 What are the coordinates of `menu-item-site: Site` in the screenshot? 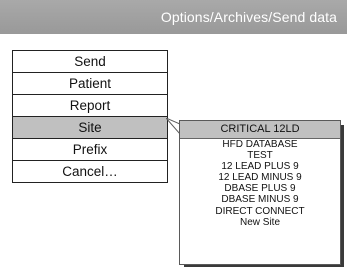 It's located at (90, 127).